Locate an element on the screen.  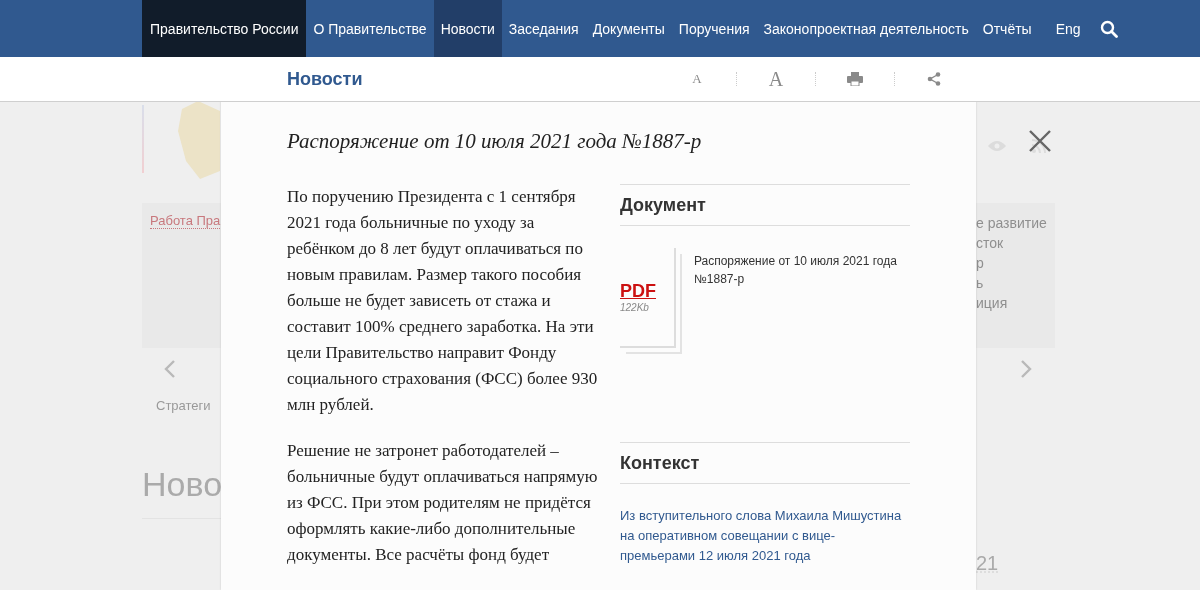
slide-caption: Стратеги is located at coordinates (183, 405).